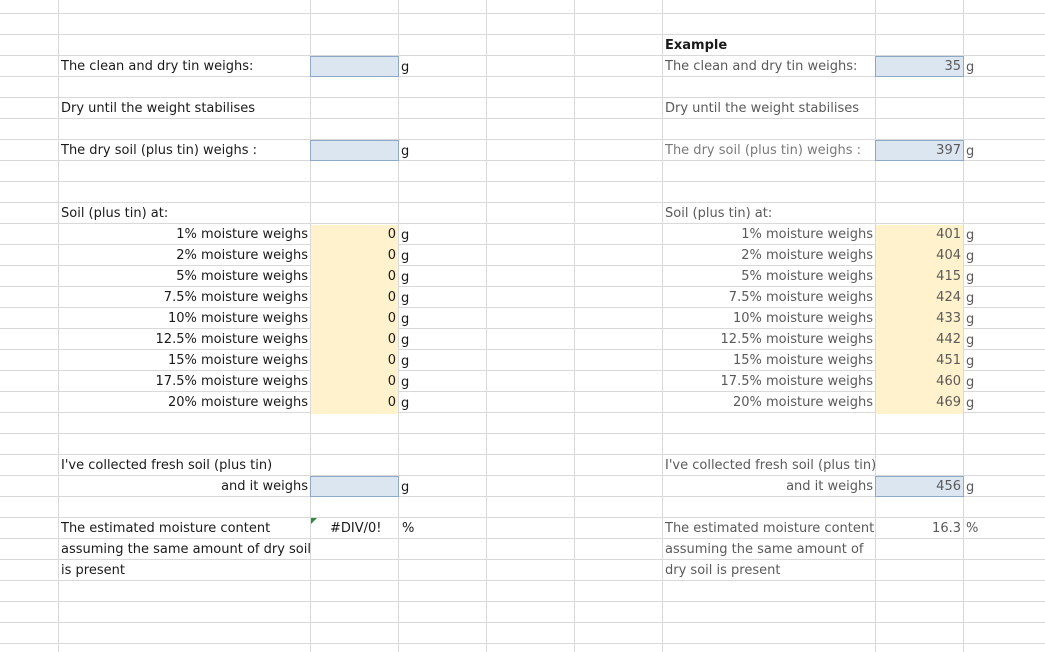 This screenshot has width=1045, height=652. What do you see at coordinates (159, 150) in the screenshot?
I see `left-drysoil-label: The dry soil (plus tin) weighs :` at bounding box center [159, 150].